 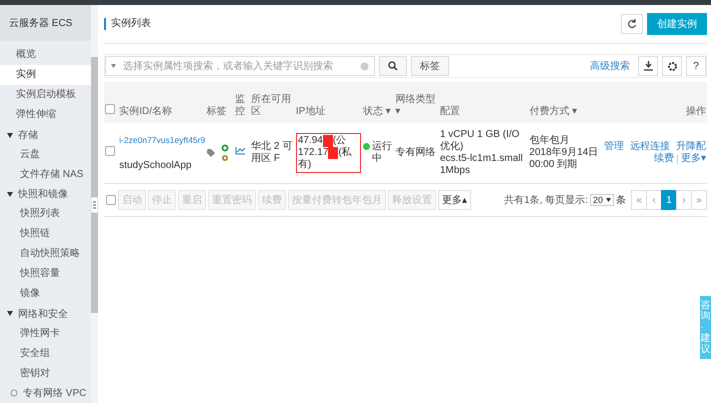 What do you see at coordinates (305, 164) in the screenshot?
I see `ip-type: 有)` at bounding box center [305, 164].